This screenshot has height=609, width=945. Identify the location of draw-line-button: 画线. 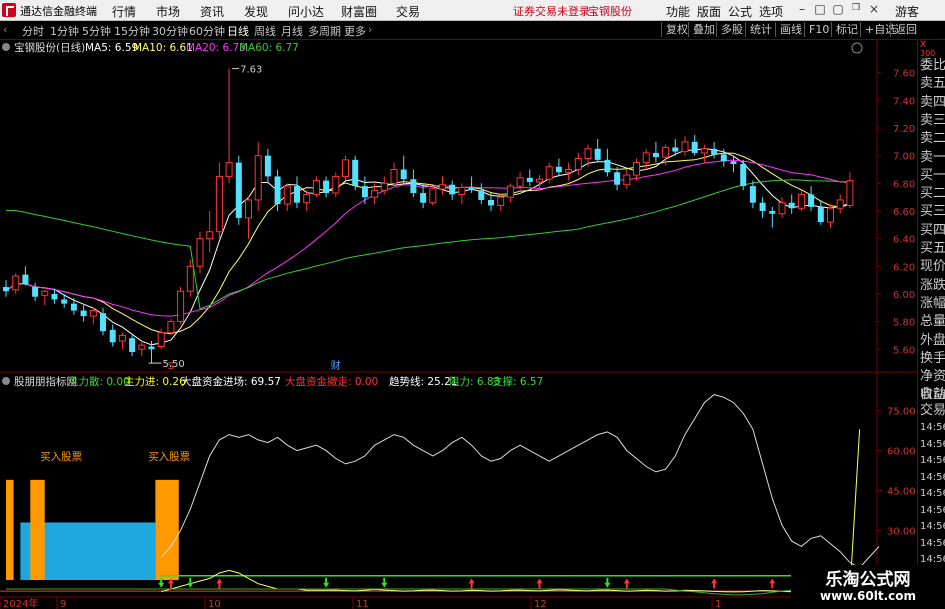
(790, 29).